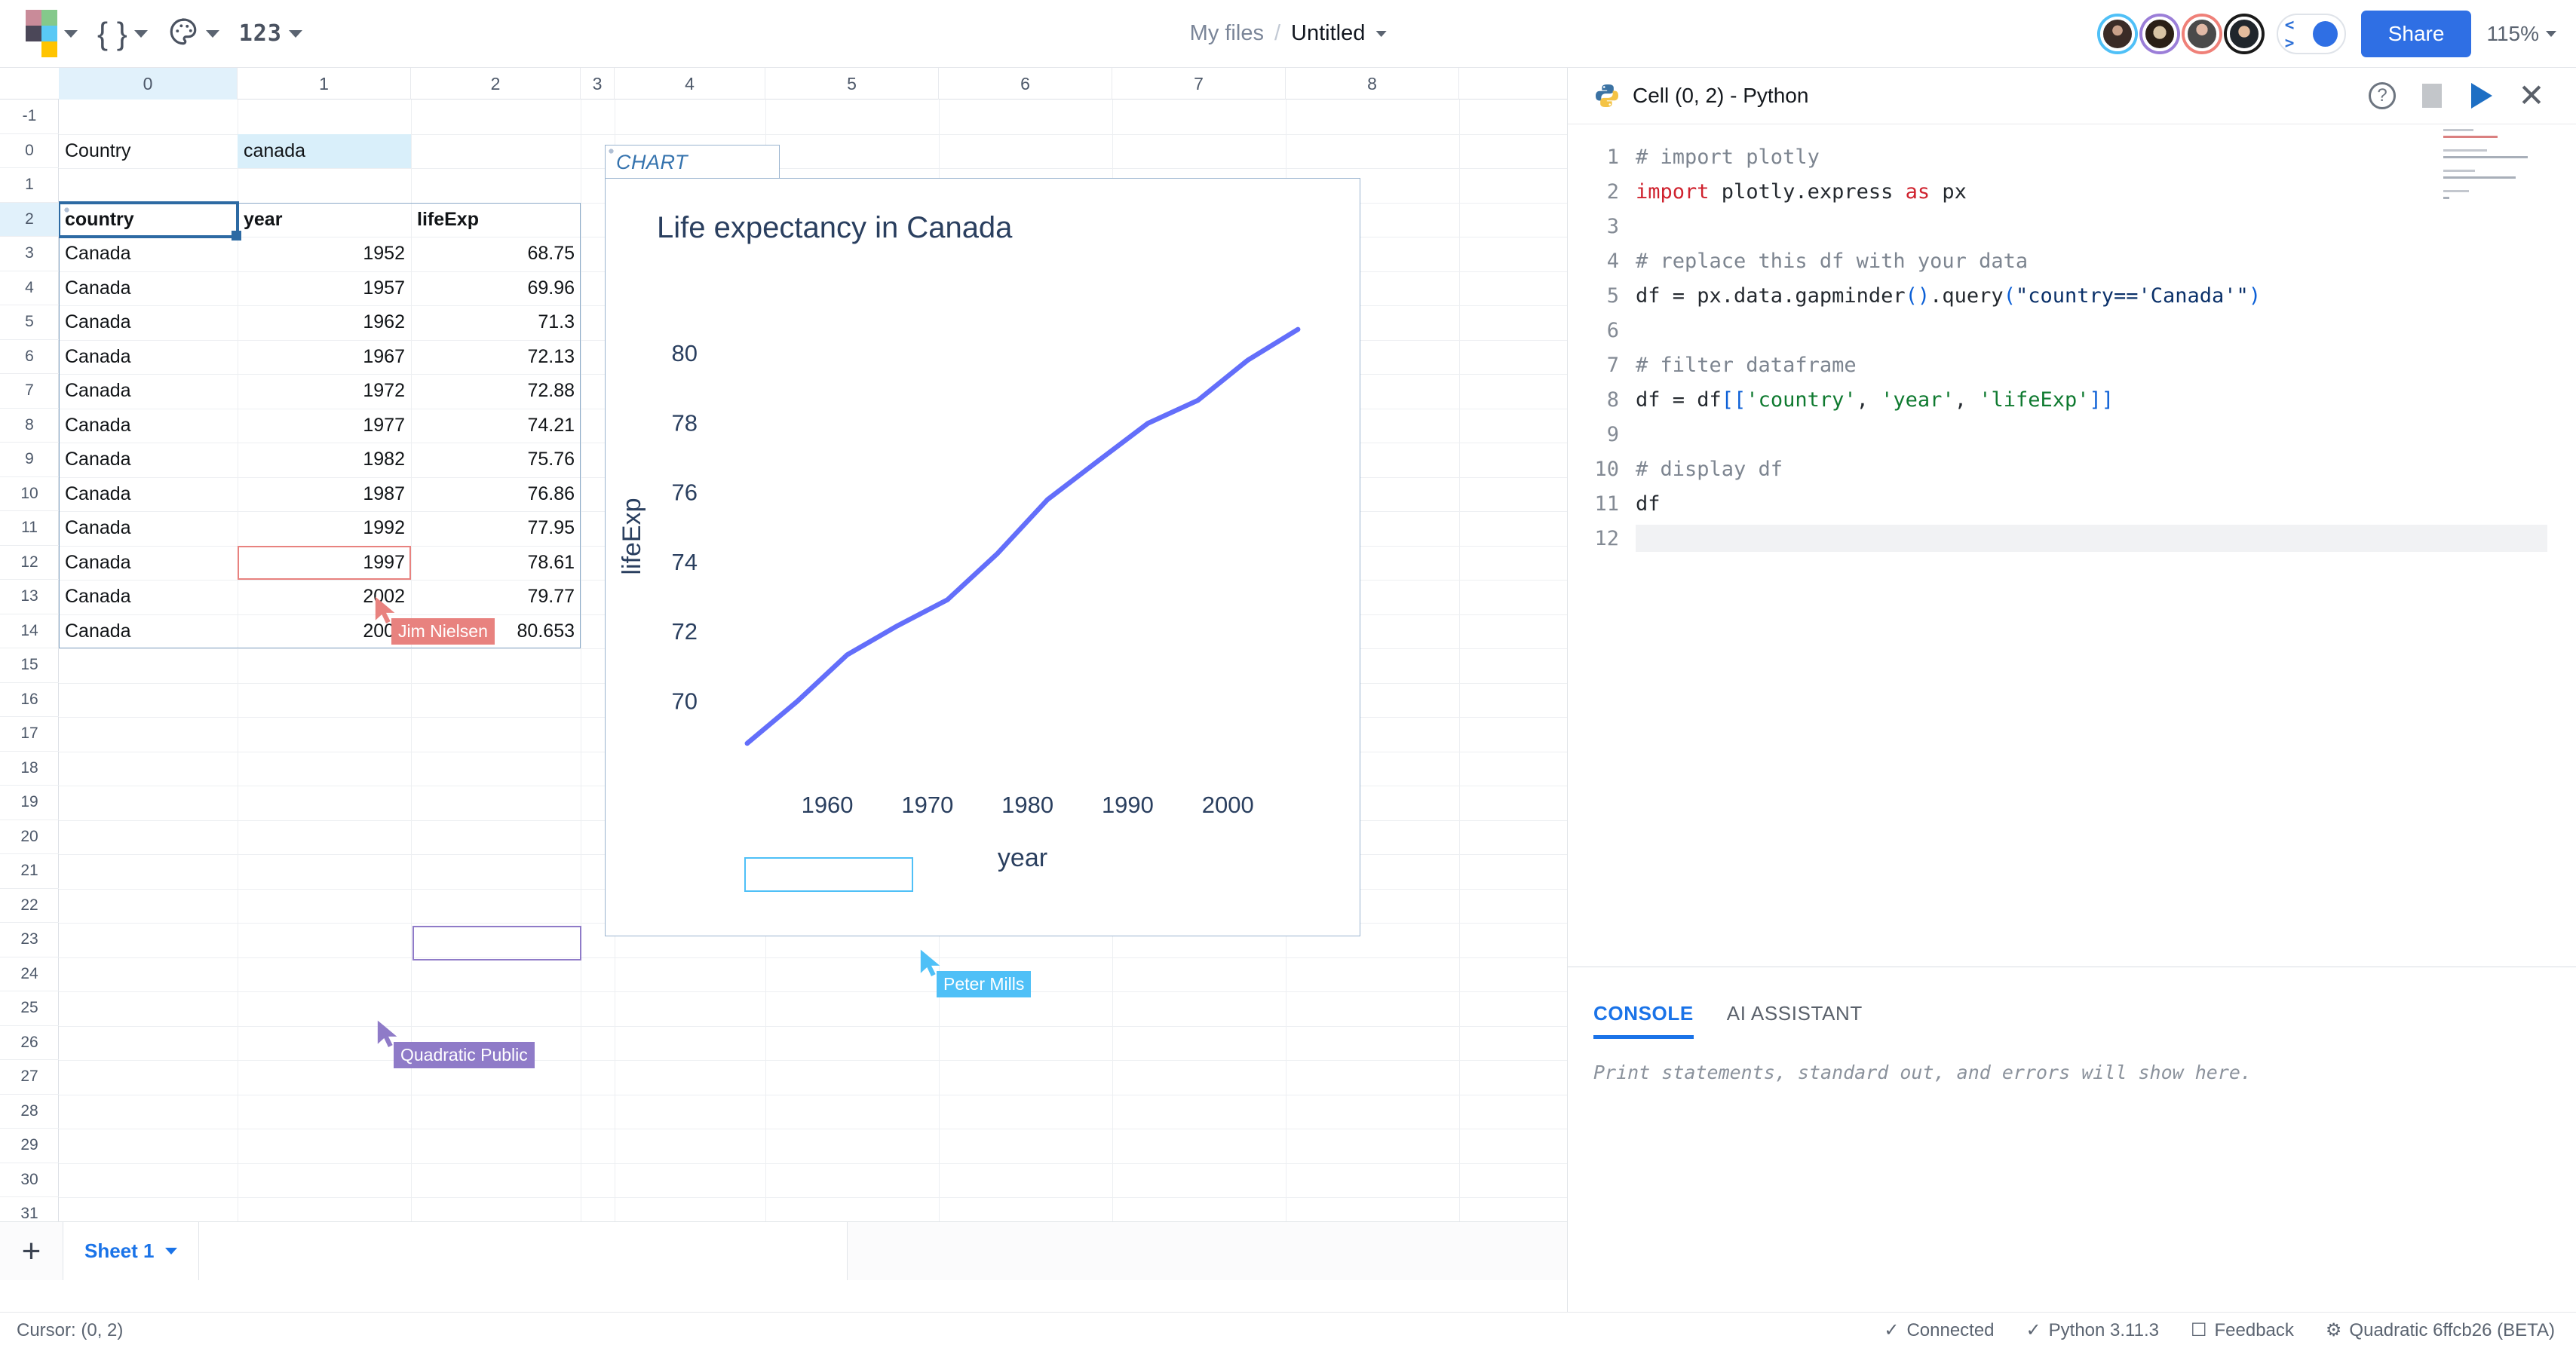 The height and width of the screenshot is (1348, 2576). What do you see at coordinates (29, 254) in the screenshot?
I see `row-header-3: 3` at bounding box center [29, 254].